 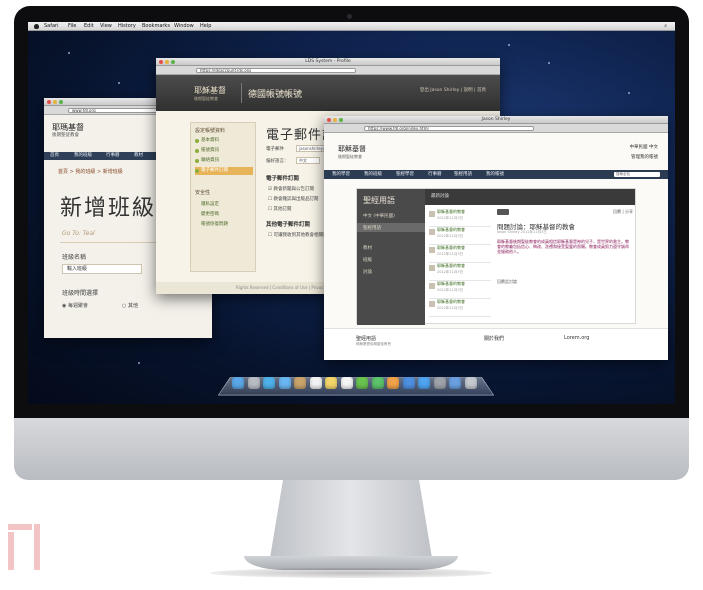 What do you see at coordinates (351, 449) in the screenshot?
I see `imac-chin` at bounding box center [351, 449].